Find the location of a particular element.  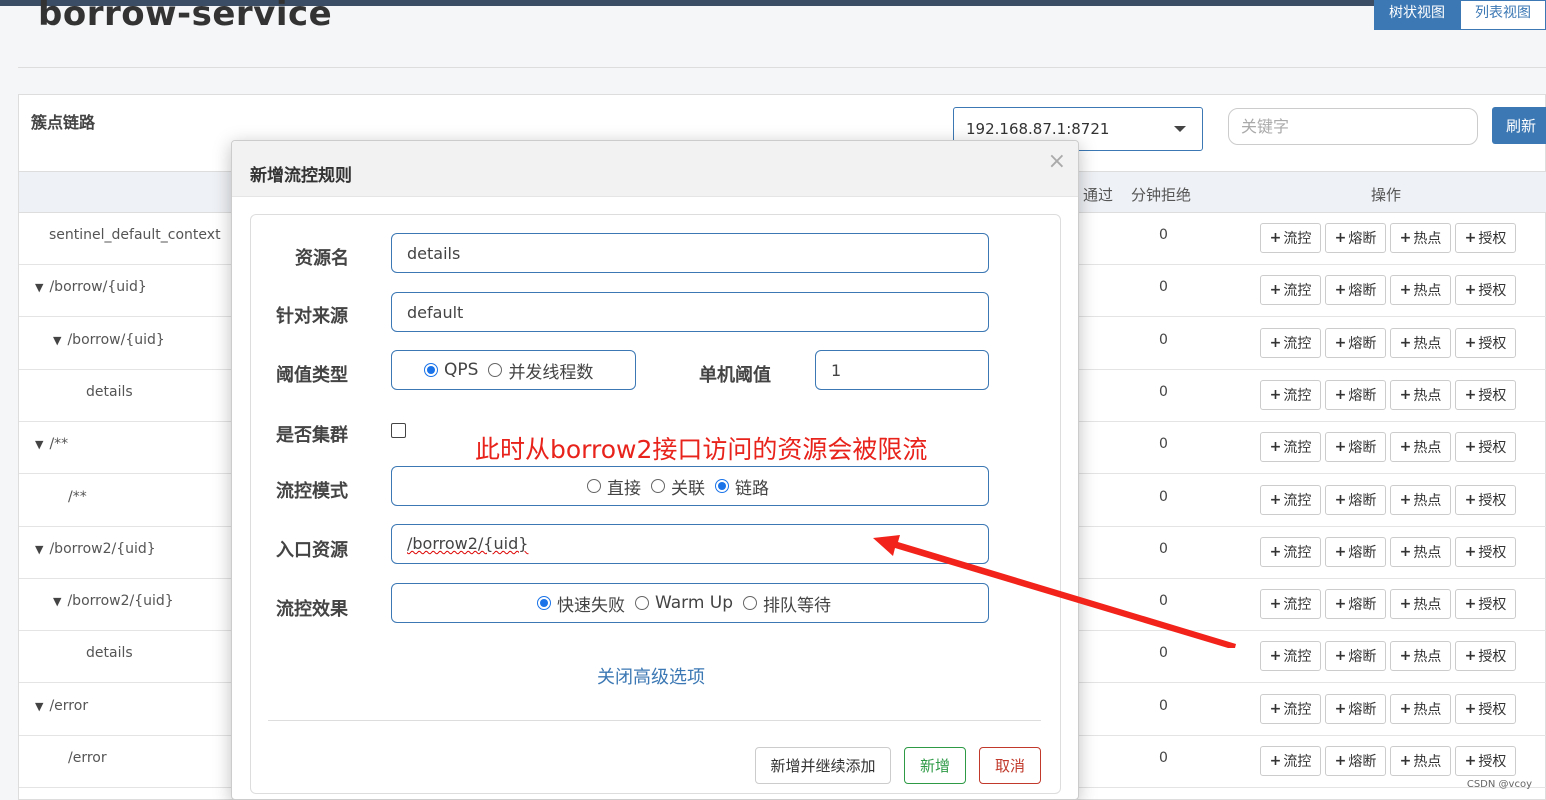

row-reject-count: 0 is located at coordinates (1163, 548).